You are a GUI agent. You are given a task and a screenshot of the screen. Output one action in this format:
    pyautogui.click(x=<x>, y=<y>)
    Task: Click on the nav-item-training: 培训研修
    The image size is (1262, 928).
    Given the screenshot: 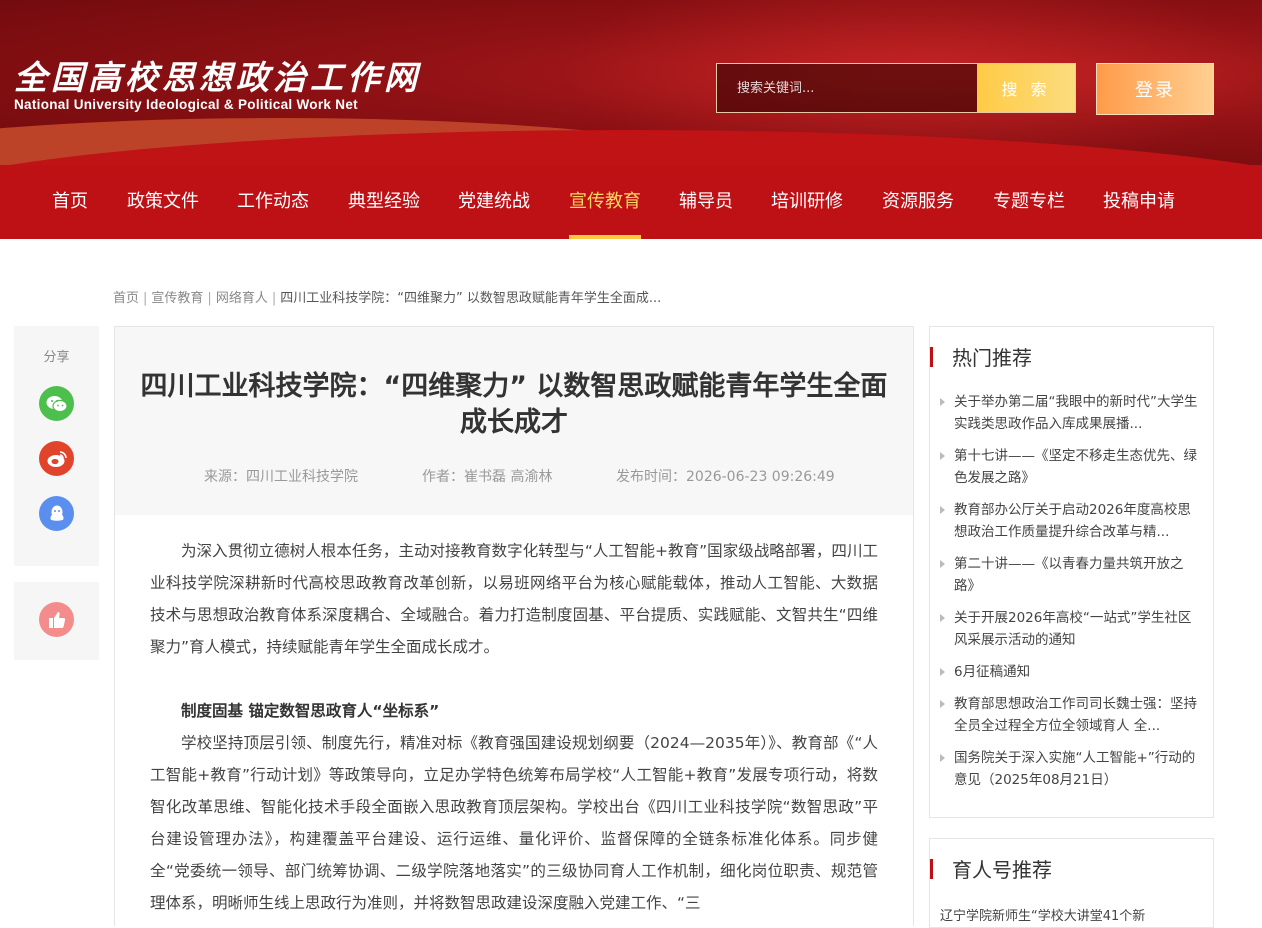 What is the action you would take?
    pyautogui.click(x=807, y=202)
    